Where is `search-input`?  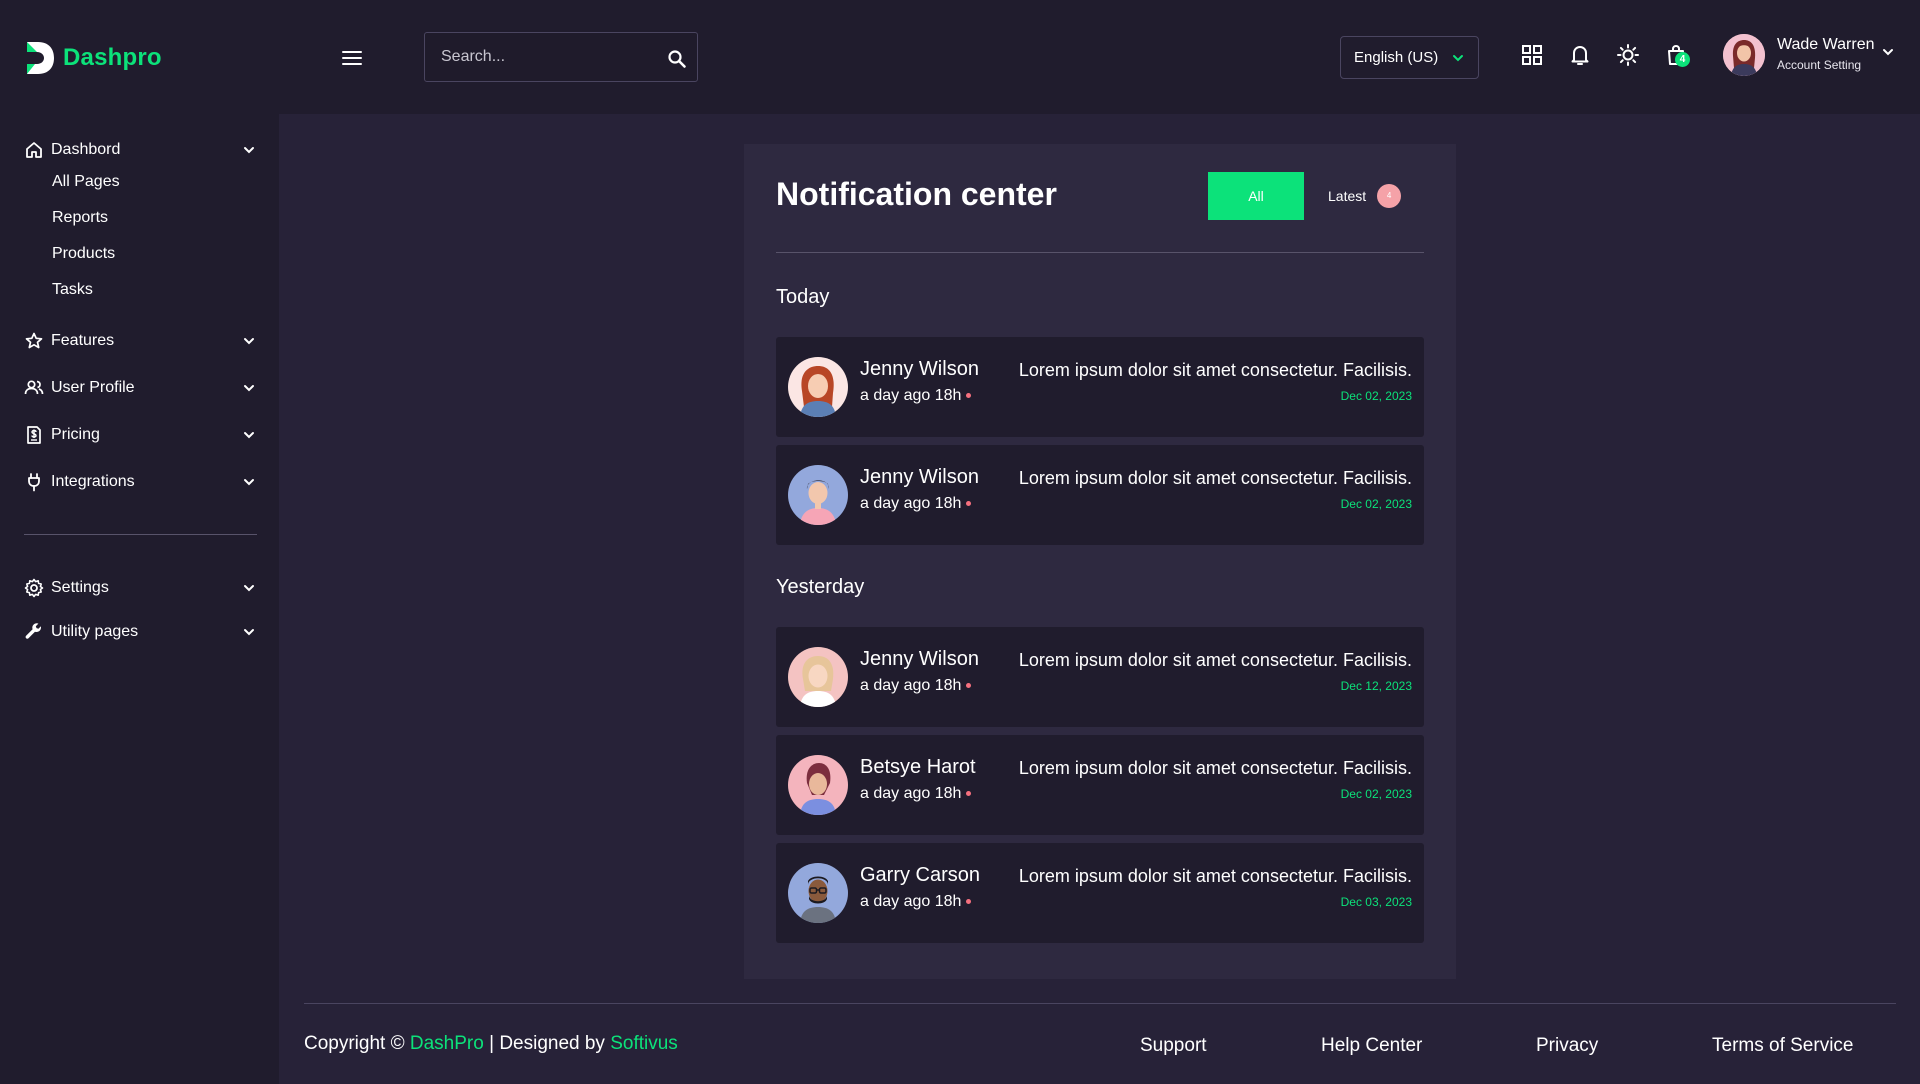
search-input is located at coordinates (561, 57).